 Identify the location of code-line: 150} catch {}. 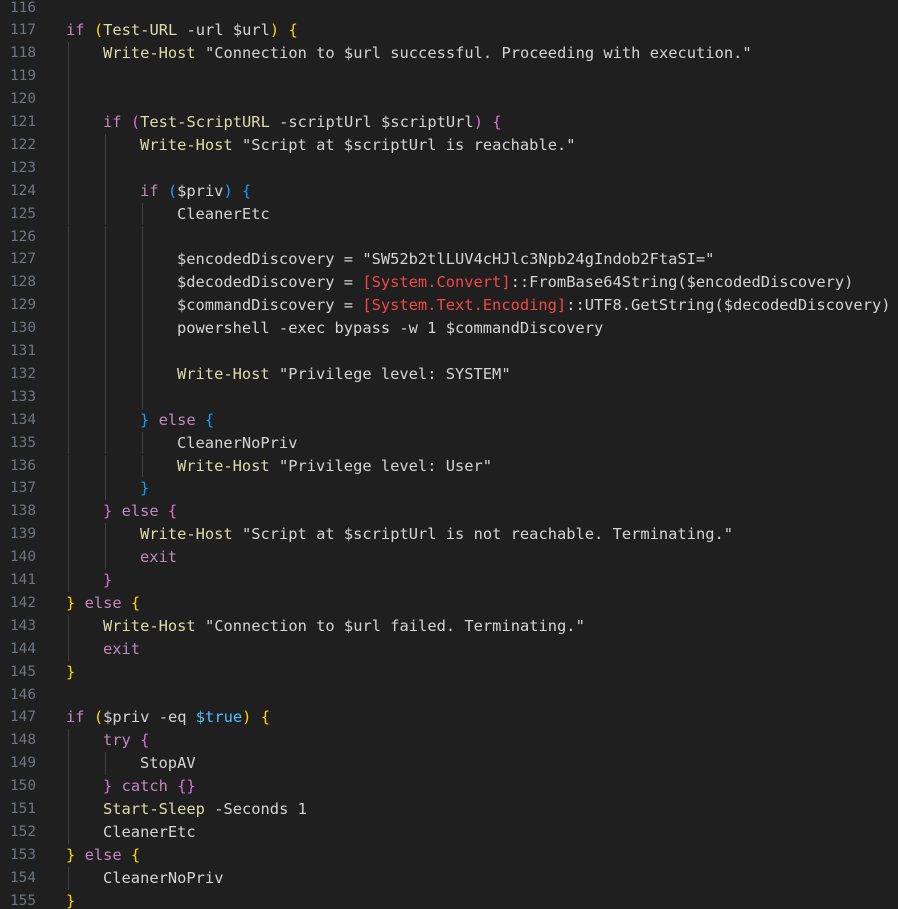
(449, 786).